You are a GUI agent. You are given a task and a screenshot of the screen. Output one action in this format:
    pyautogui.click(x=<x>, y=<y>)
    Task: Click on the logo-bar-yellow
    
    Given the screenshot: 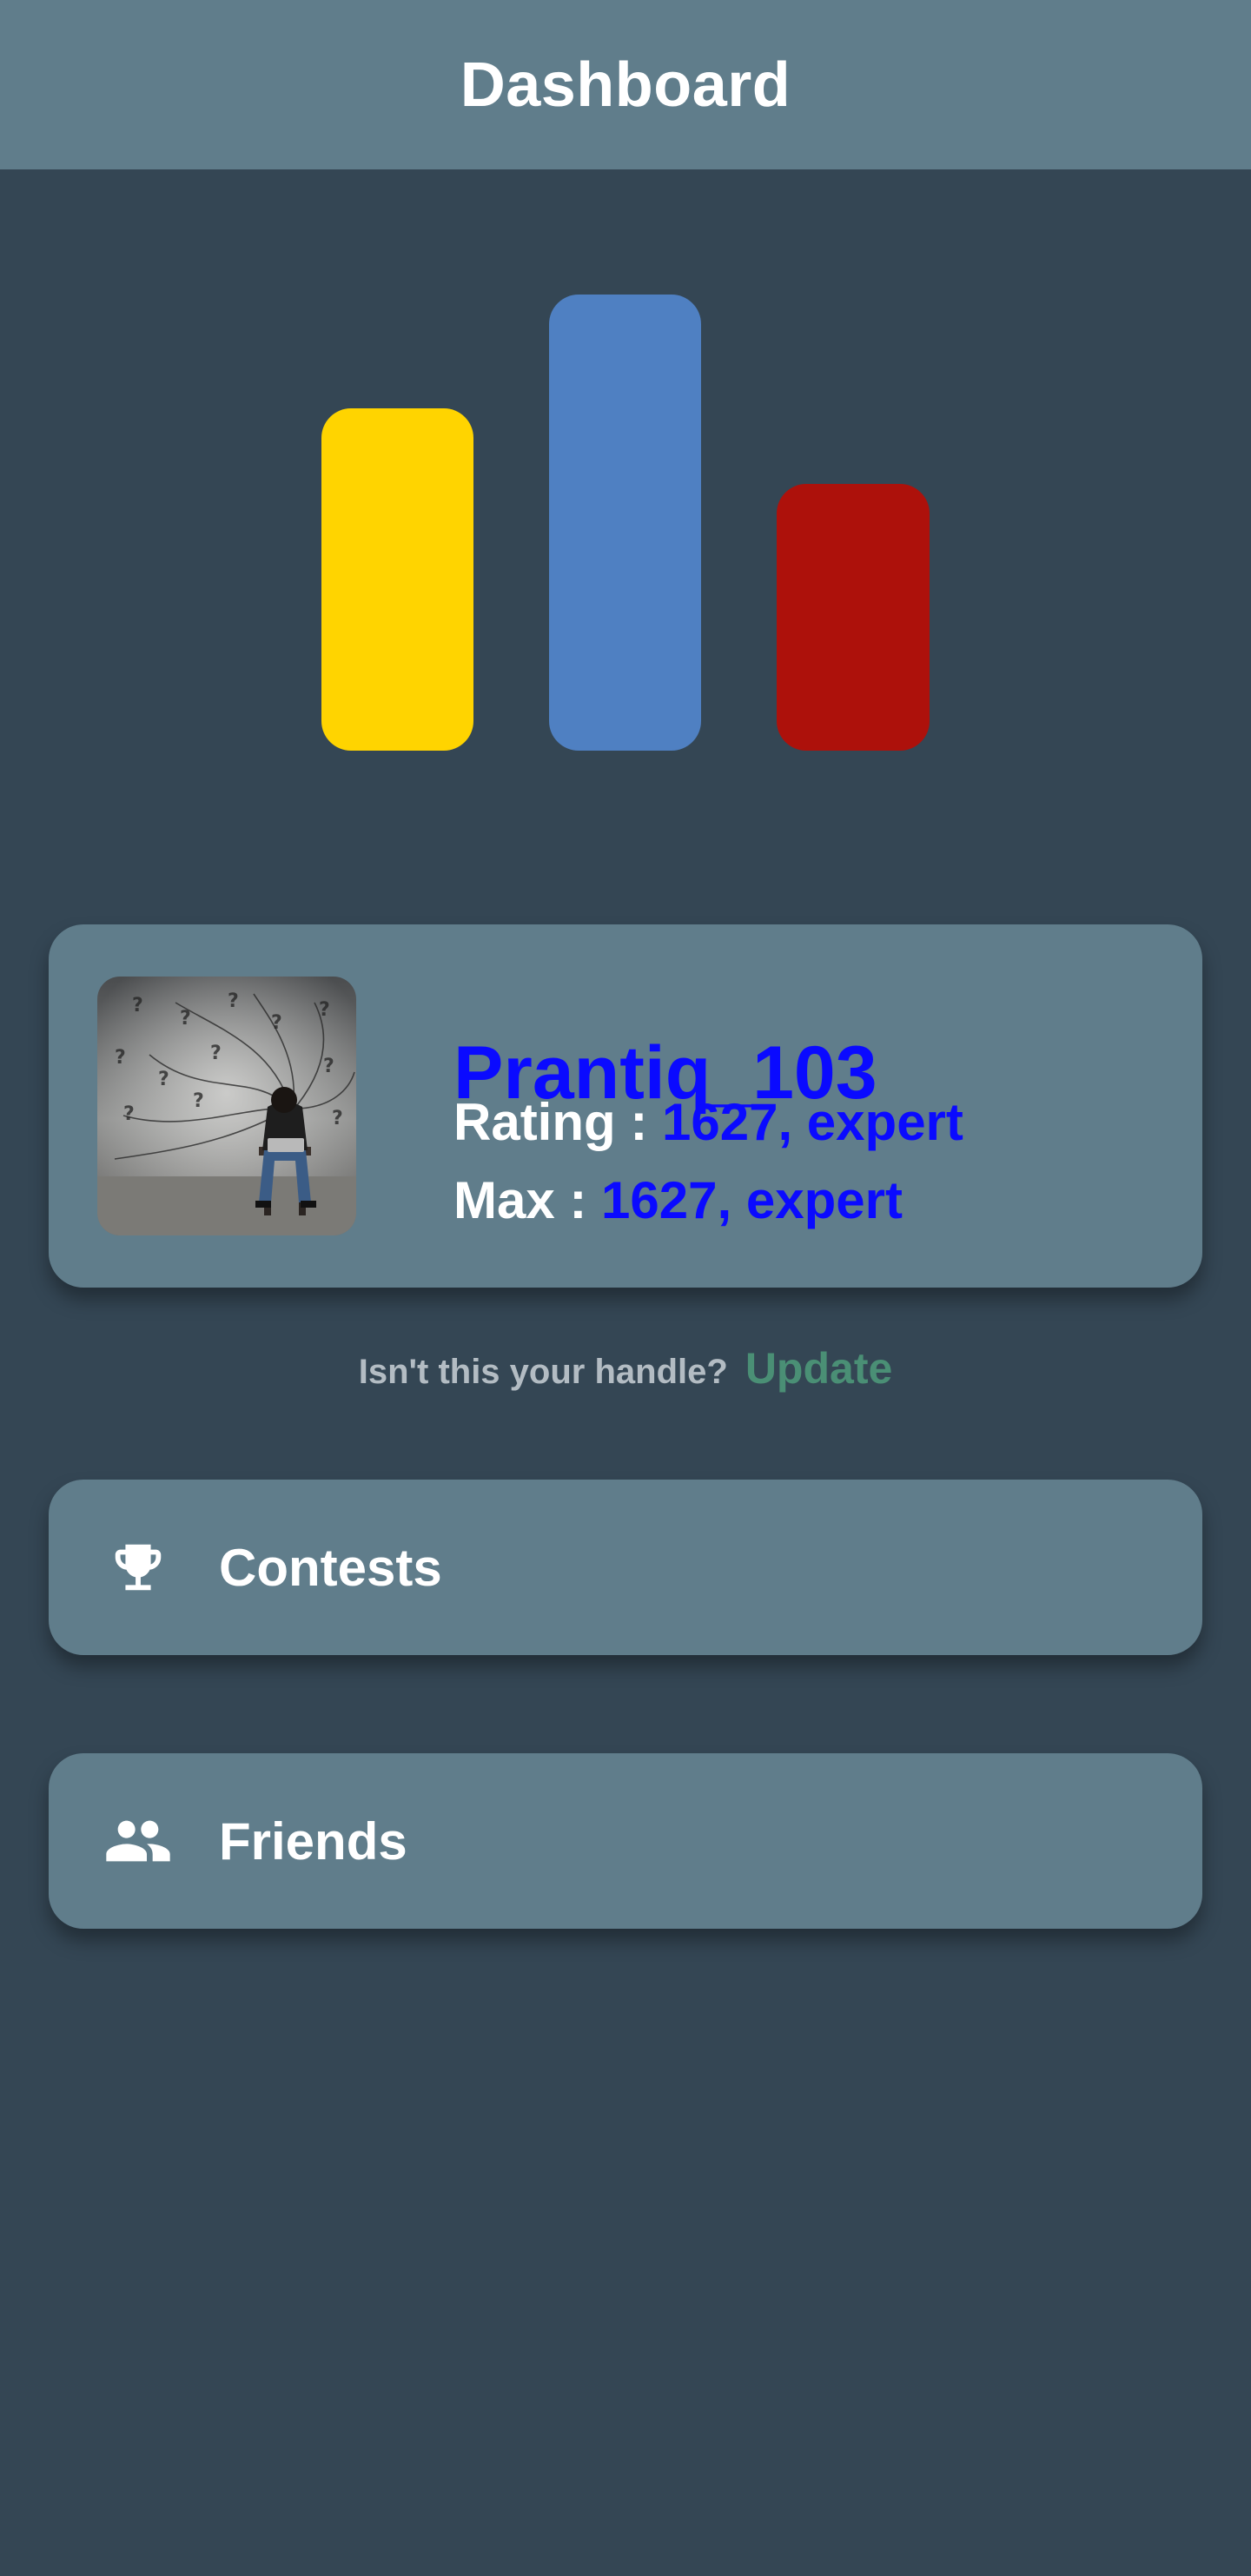 What is the action you would take?
    pyautogui.click(x=397, y=579)
    